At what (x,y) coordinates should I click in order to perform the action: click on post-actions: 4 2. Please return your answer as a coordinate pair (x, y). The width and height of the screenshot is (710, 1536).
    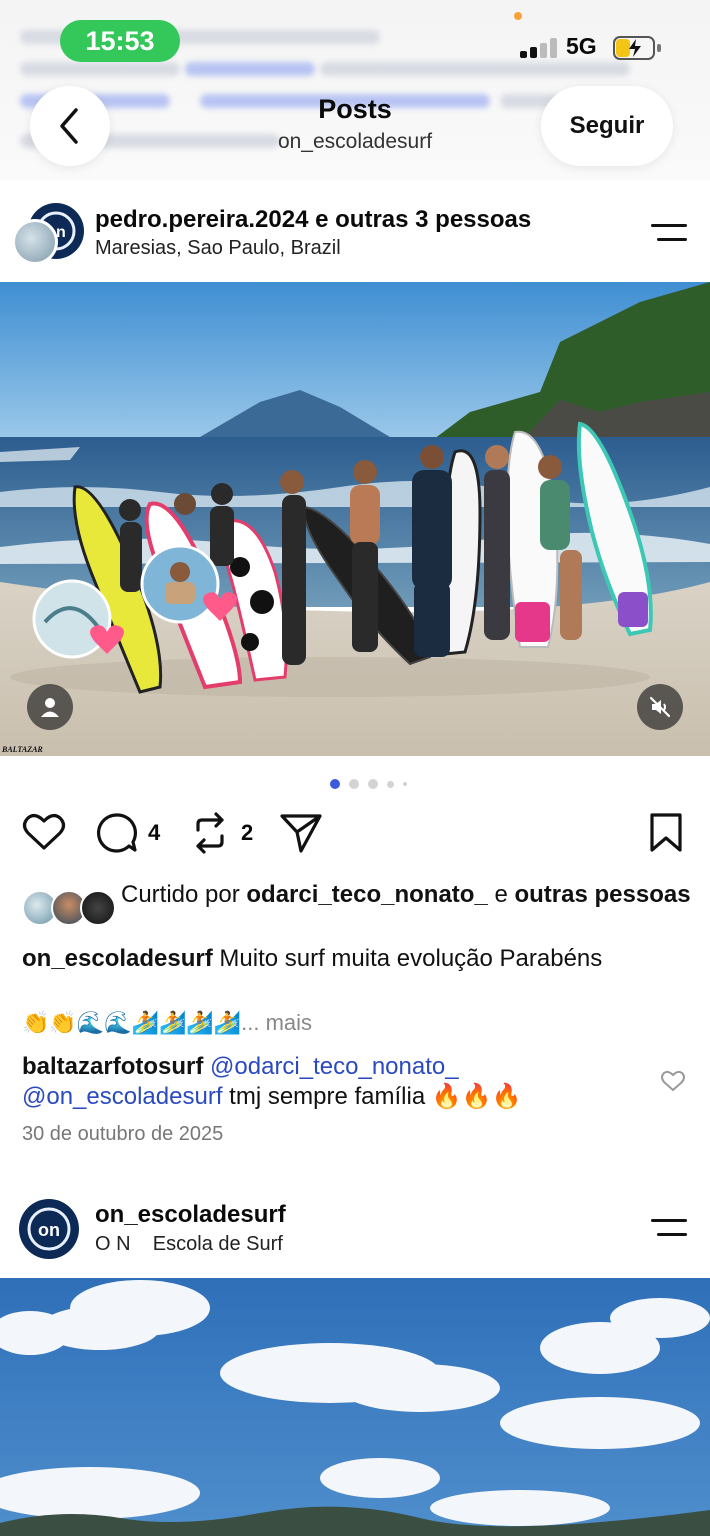
    Looking at the image, I should click on (355, 832).